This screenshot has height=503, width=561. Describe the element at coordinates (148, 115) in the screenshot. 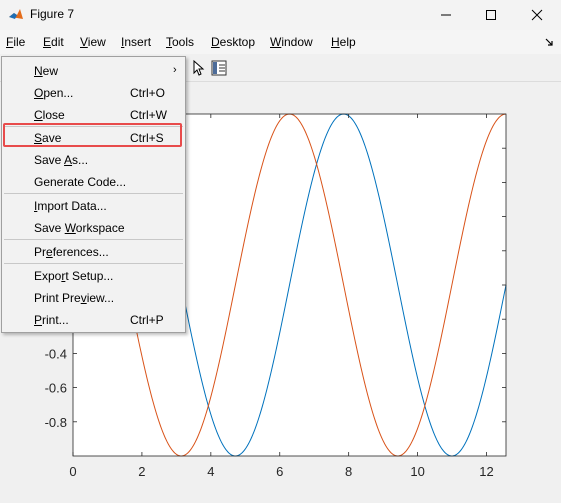

I see `shortcut-close: Ctrl+W` at that location.